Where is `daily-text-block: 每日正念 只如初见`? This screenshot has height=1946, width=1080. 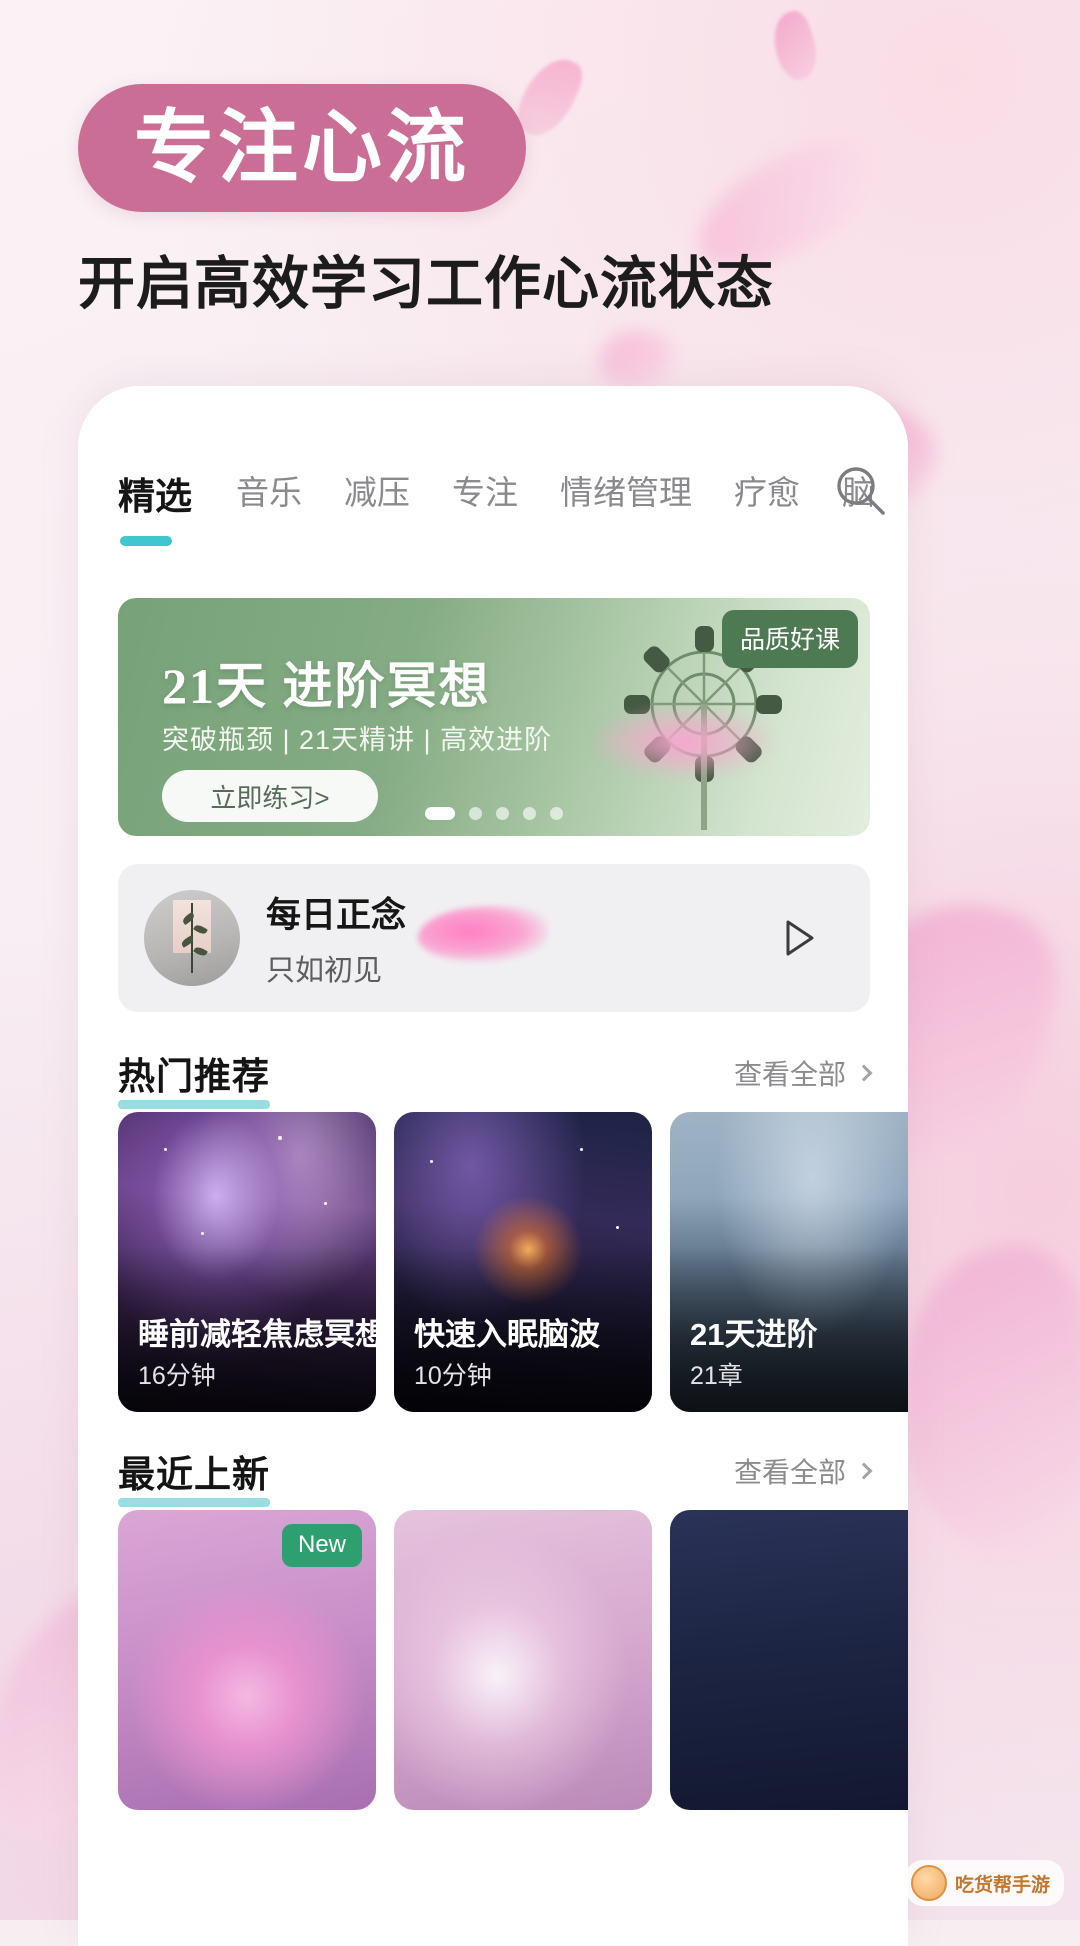
daily-text-block: 每日正念 只如初见 is located at coordinates (336, 938).